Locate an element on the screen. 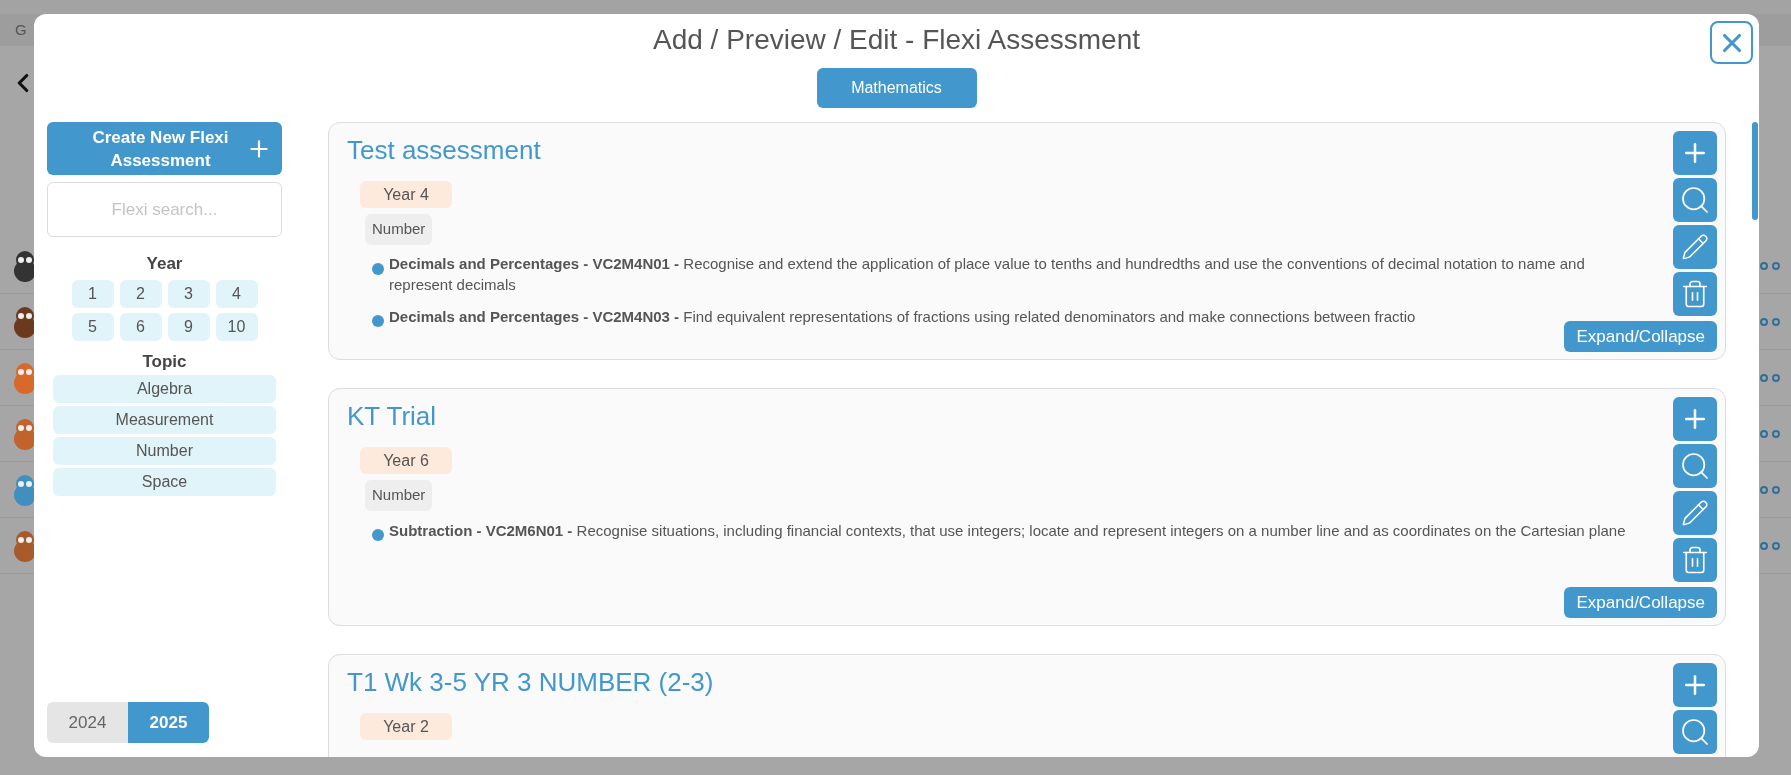 The height and width of the screenshot is (775, 1791). year-chip: 4 is located at coordinates (236, 293).